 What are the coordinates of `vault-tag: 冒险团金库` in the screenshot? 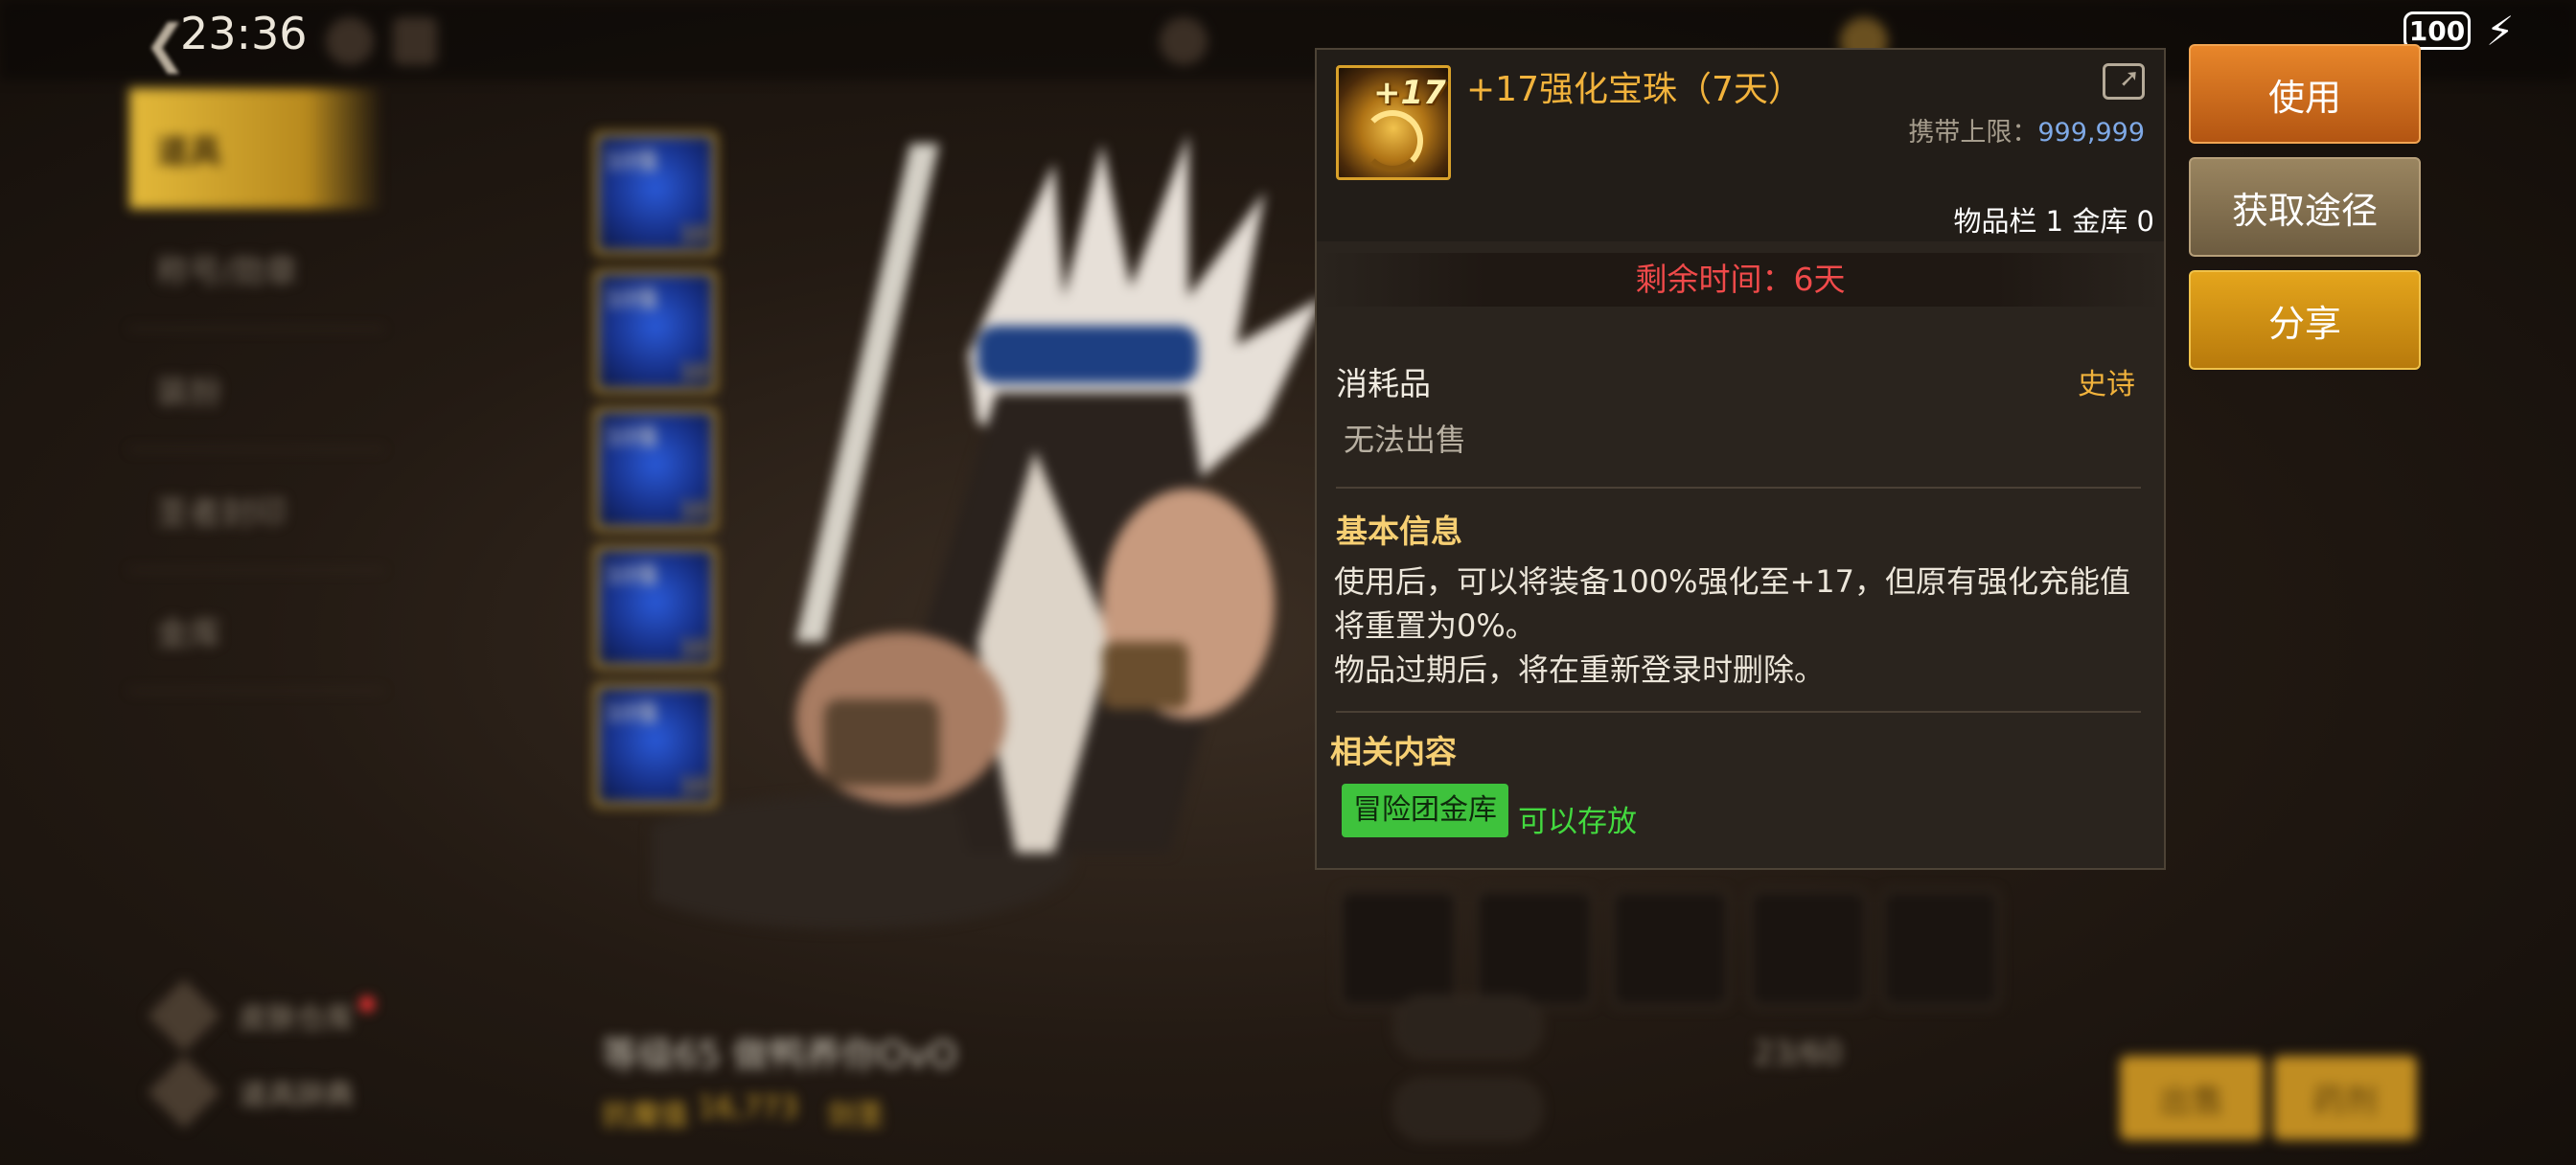 It's located at (1425, 811).